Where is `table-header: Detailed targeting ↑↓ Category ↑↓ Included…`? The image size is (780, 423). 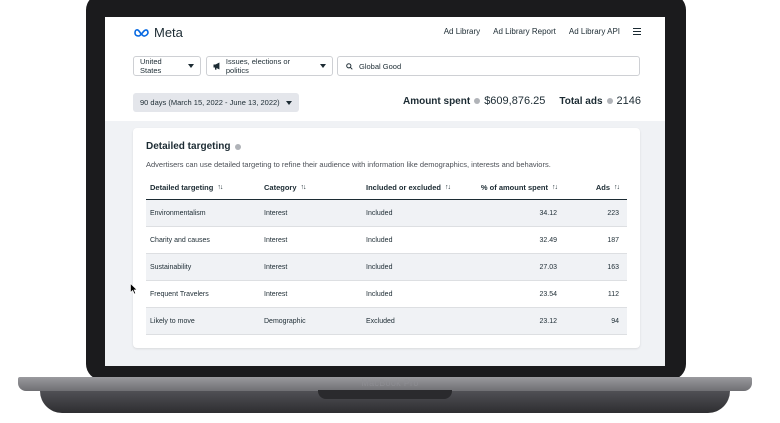 table-header: Detailed targeting ↑↓ Category ↑↓ Included… is located at coordinates (386, 188).